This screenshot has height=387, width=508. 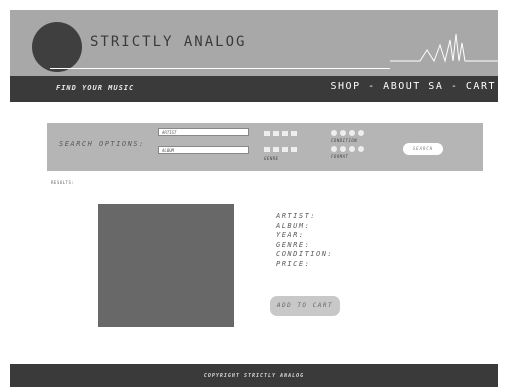 I want to click on tagline: FIND YOUR MUSIC, so click(x=95, y=88).